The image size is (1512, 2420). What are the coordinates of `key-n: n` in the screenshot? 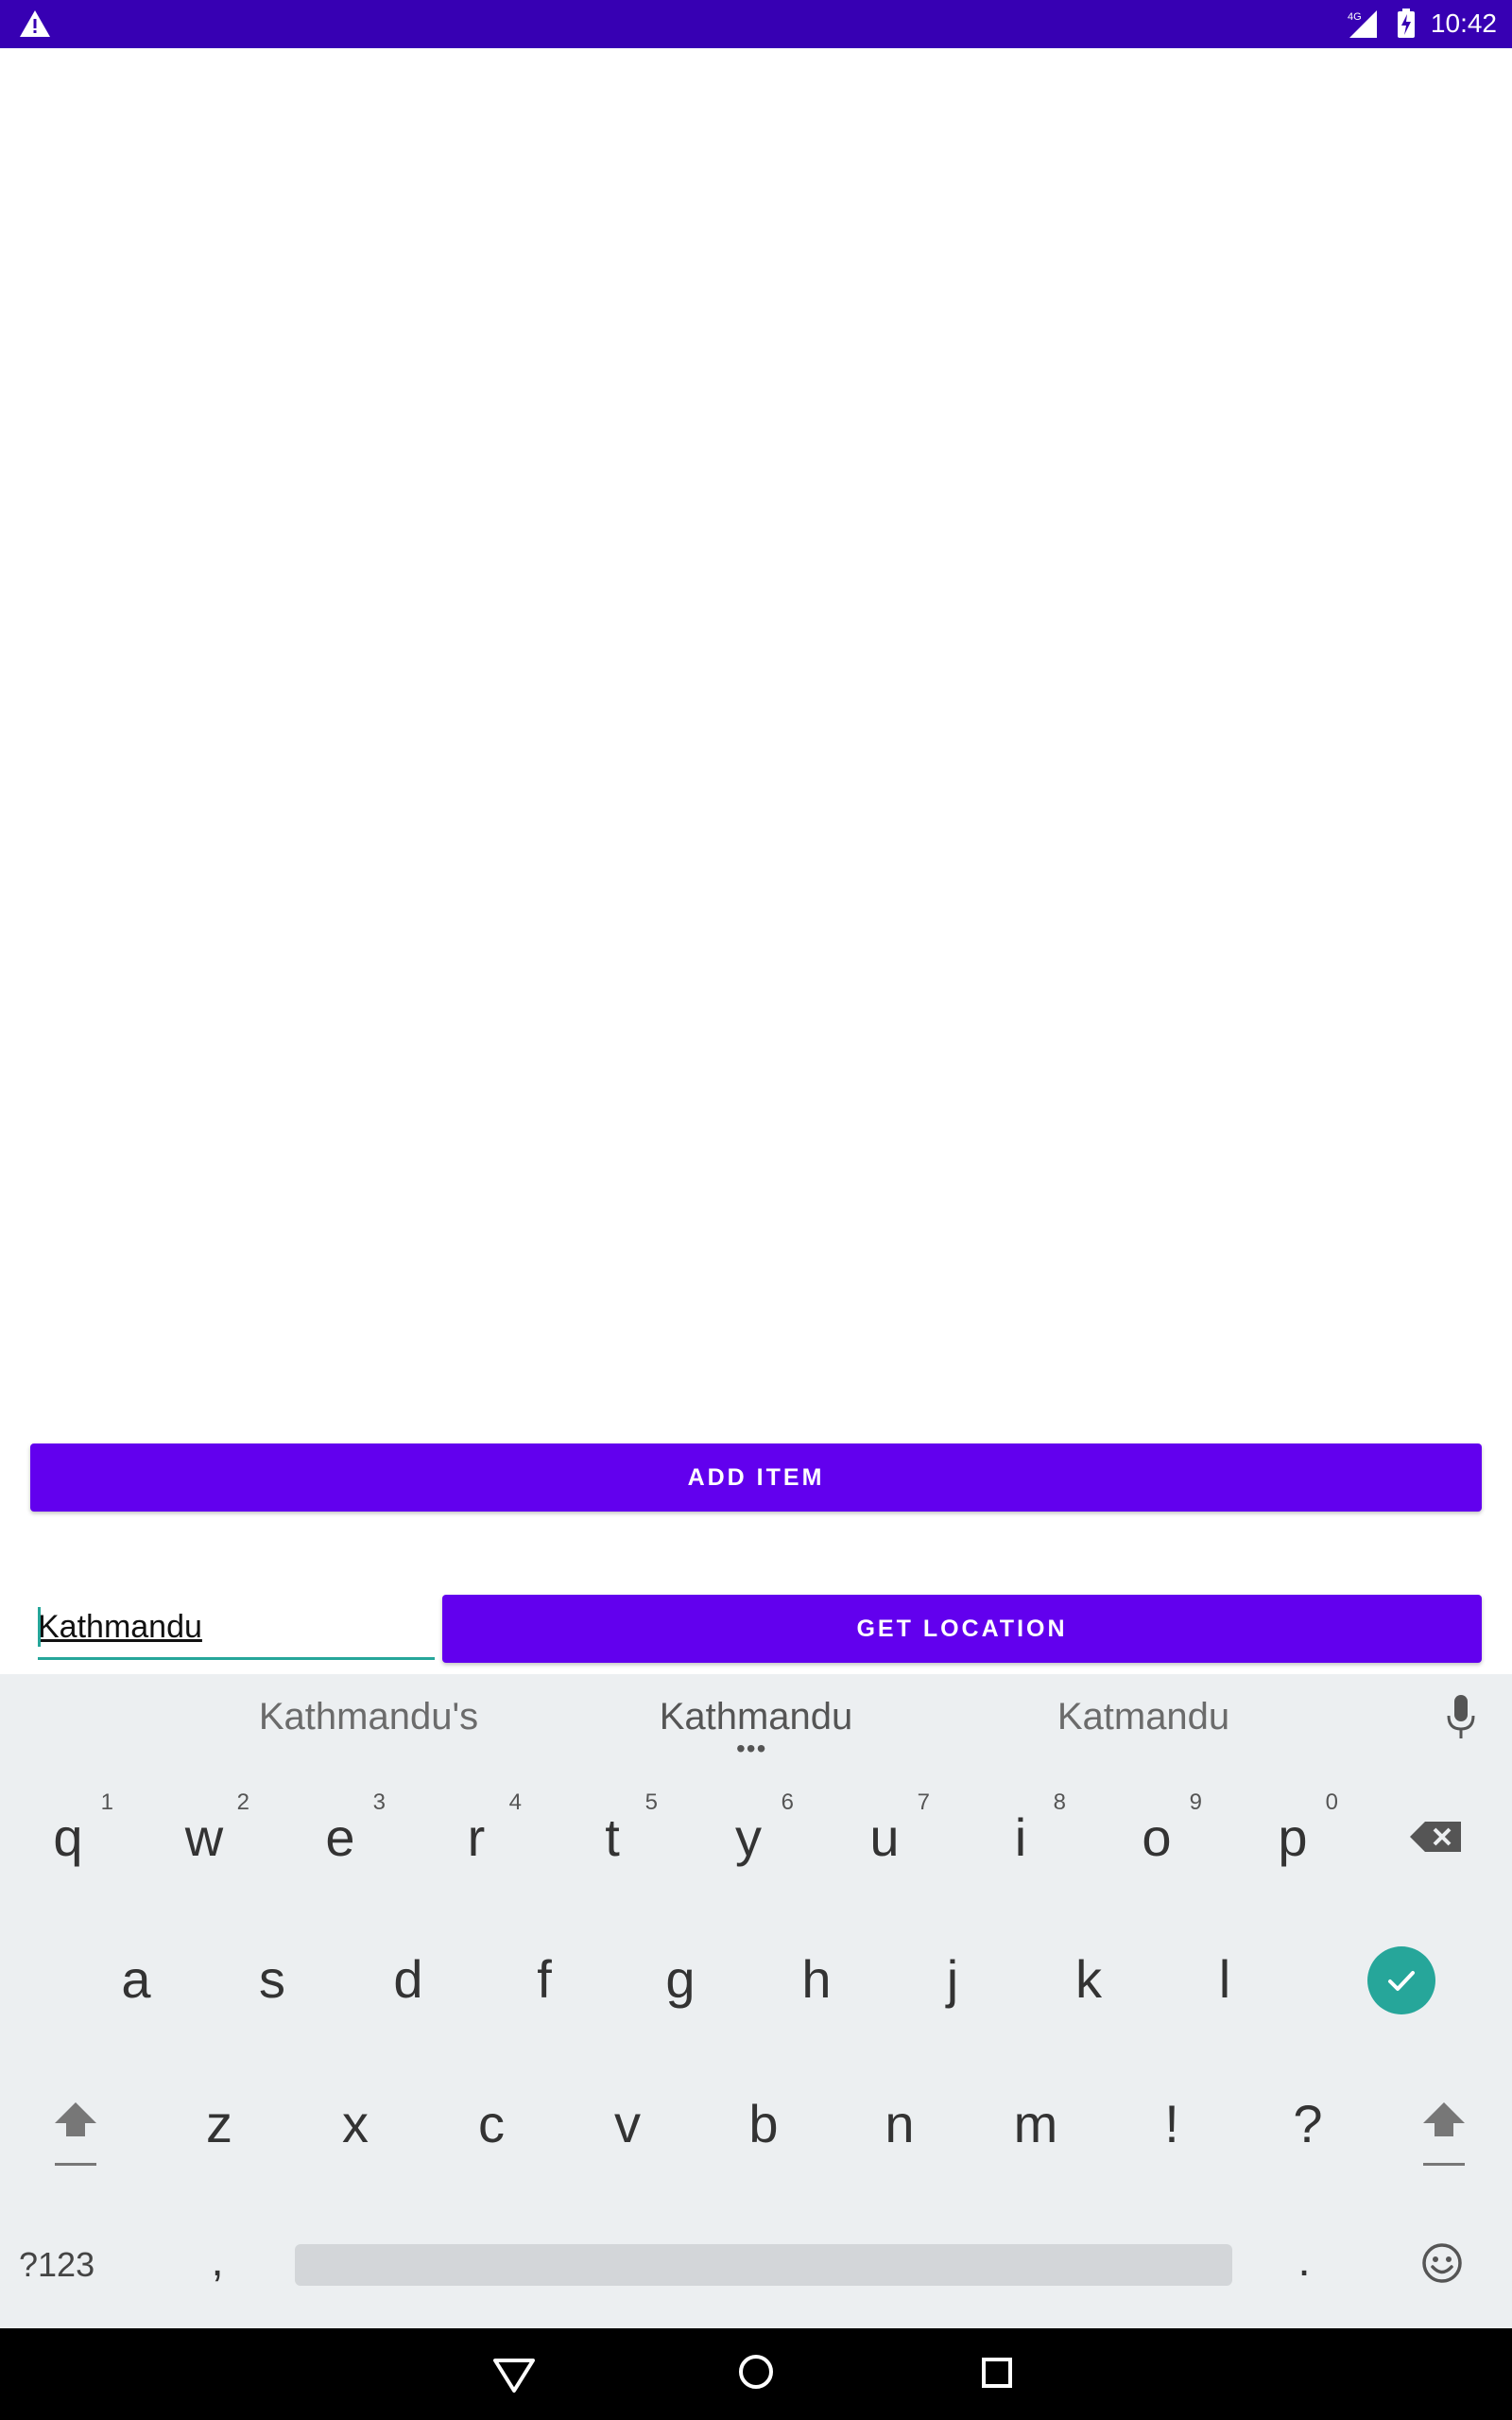 It's located at (899, 2123).